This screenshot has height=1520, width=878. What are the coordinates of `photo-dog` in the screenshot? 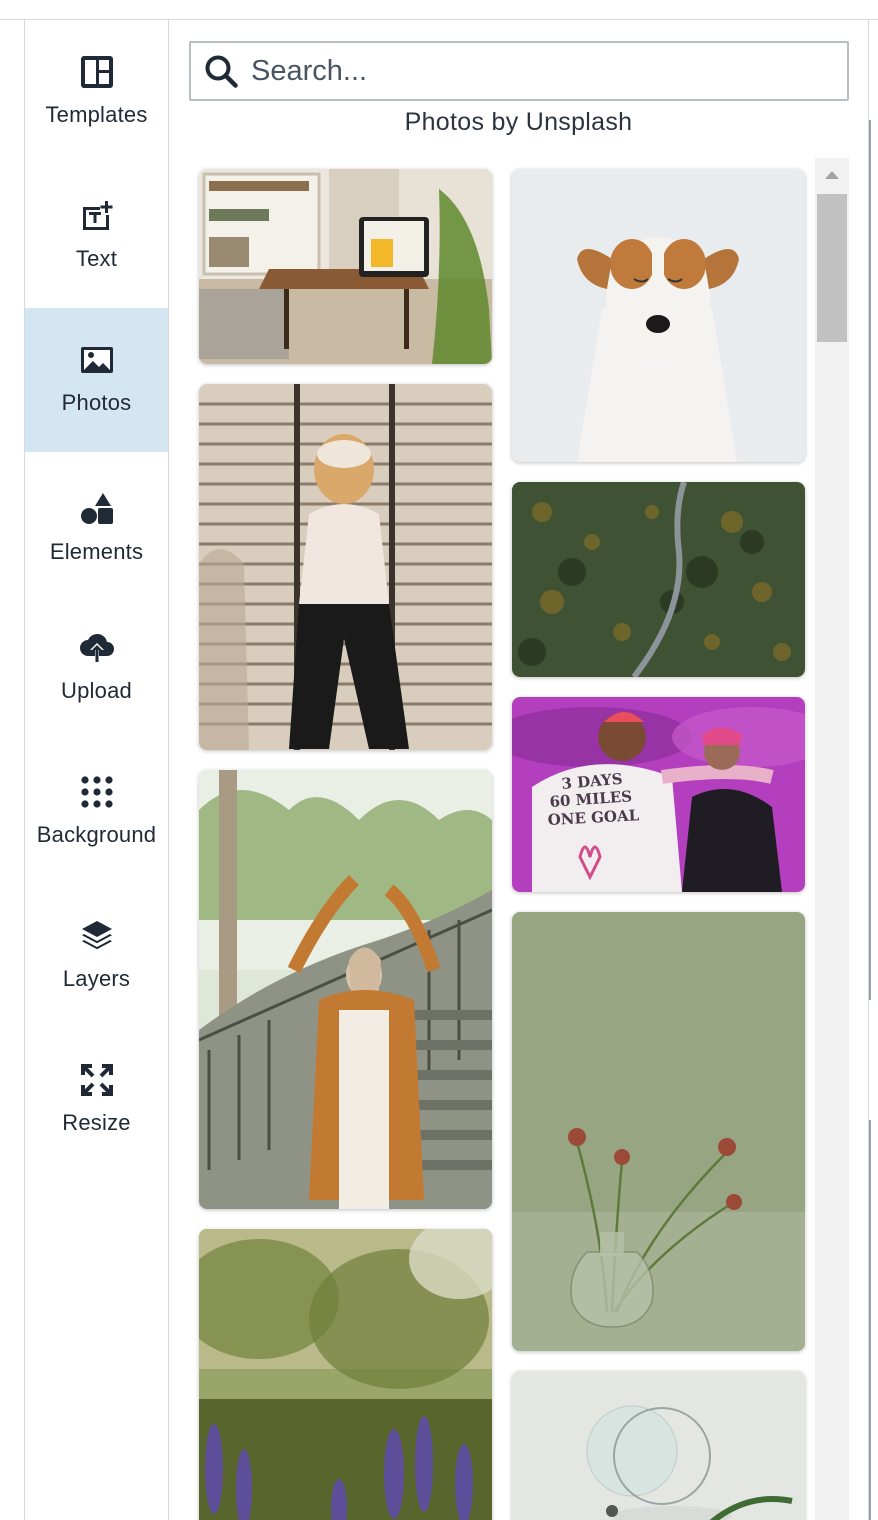 It's located at (658, 315).